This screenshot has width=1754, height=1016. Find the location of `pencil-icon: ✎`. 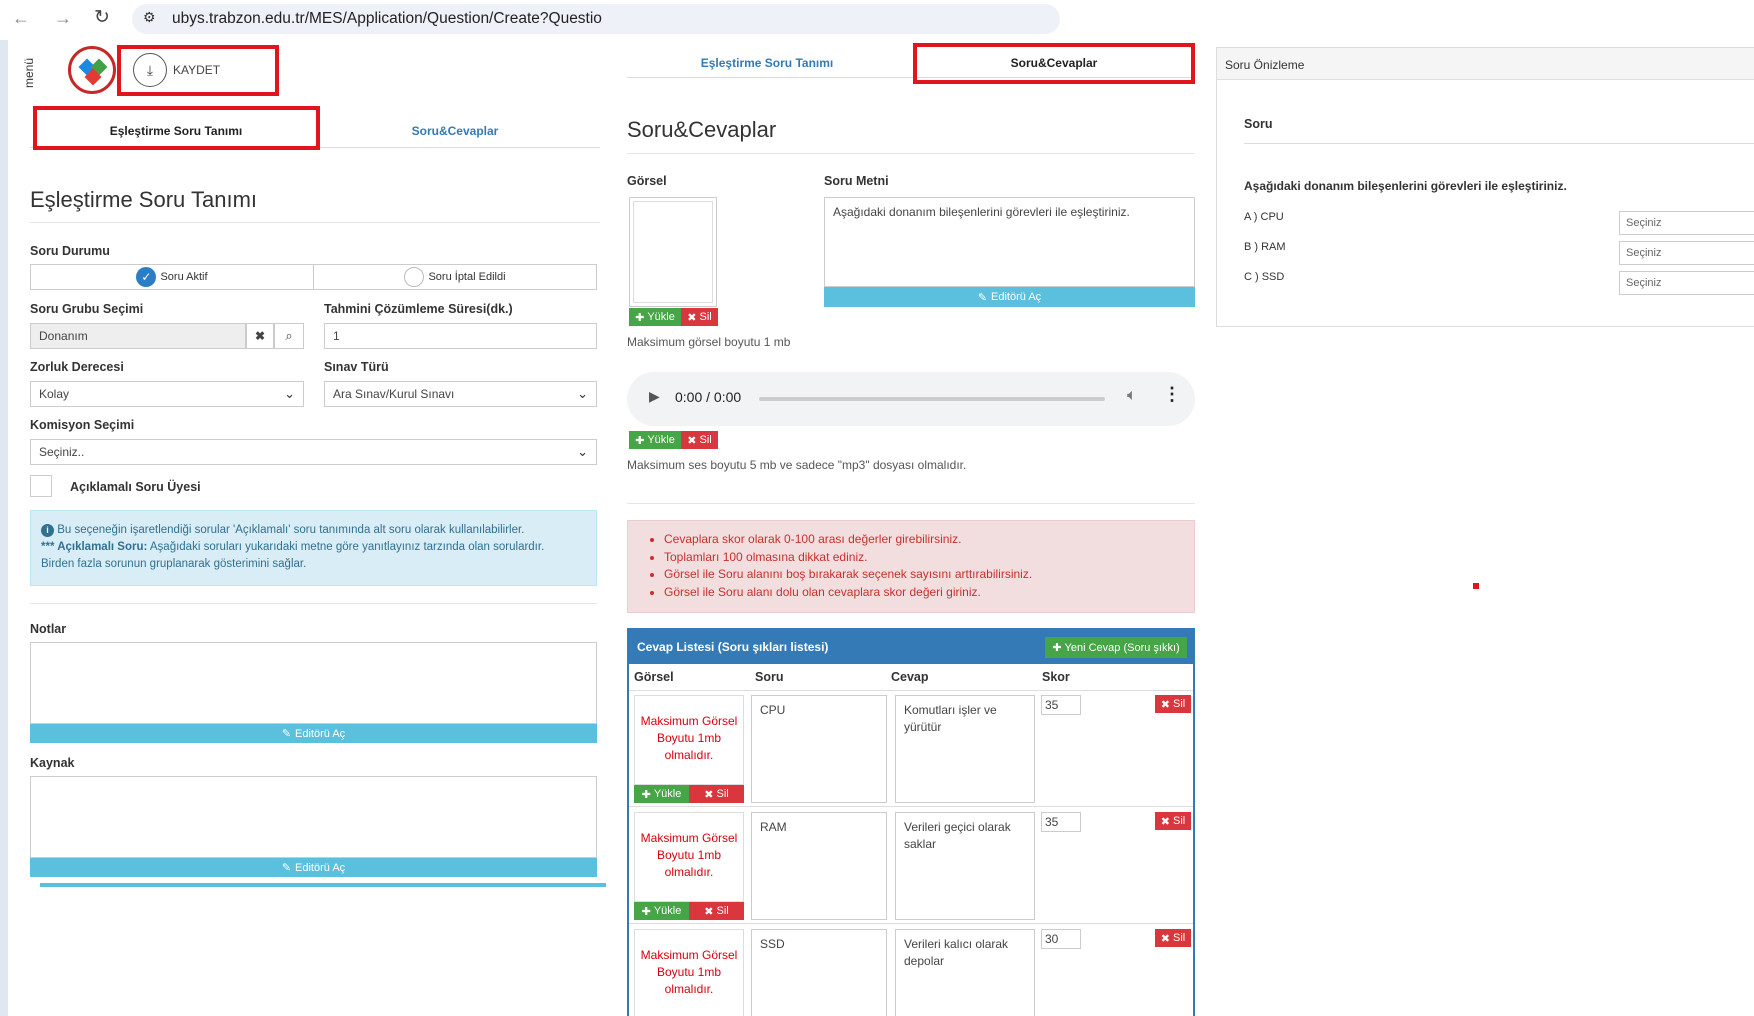

pencil-icon: ✎ is located at coordinates (286, 734).